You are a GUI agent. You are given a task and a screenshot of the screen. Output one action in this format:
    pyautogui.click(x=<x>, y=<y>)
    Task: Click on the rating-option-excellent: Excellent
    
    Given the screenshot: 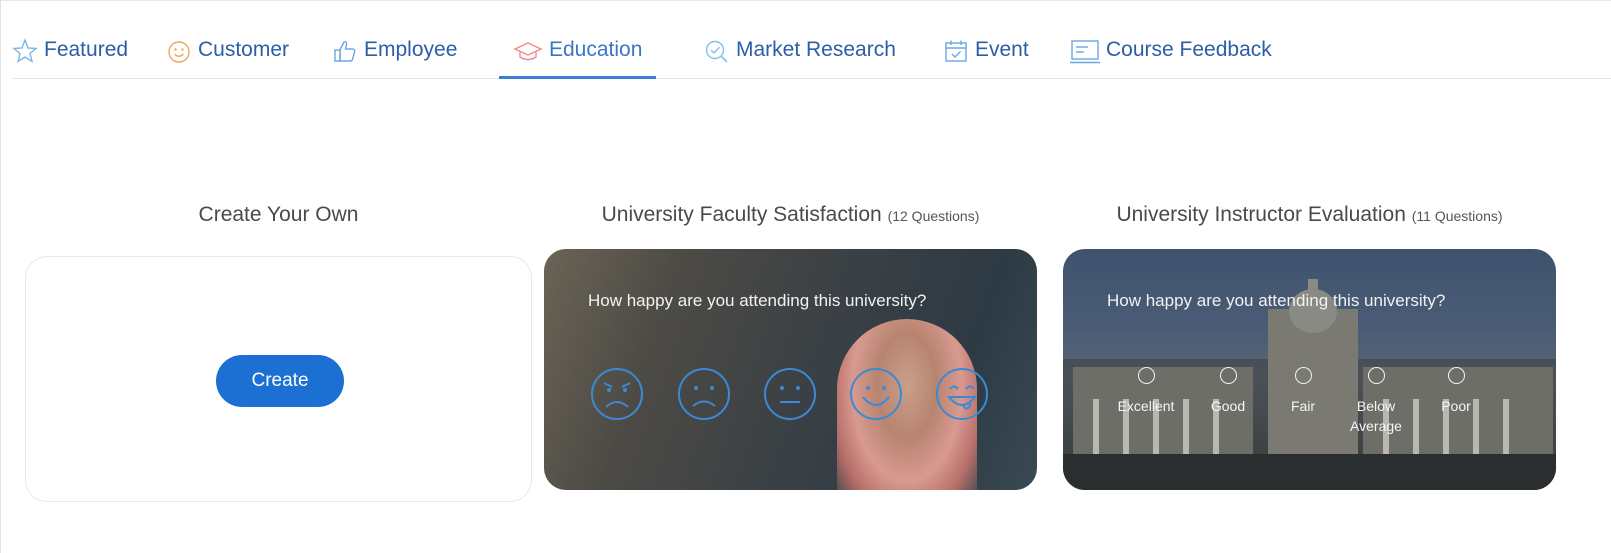 What is the action you would take?
    pyautogui.click(x=1146, y=391)
    